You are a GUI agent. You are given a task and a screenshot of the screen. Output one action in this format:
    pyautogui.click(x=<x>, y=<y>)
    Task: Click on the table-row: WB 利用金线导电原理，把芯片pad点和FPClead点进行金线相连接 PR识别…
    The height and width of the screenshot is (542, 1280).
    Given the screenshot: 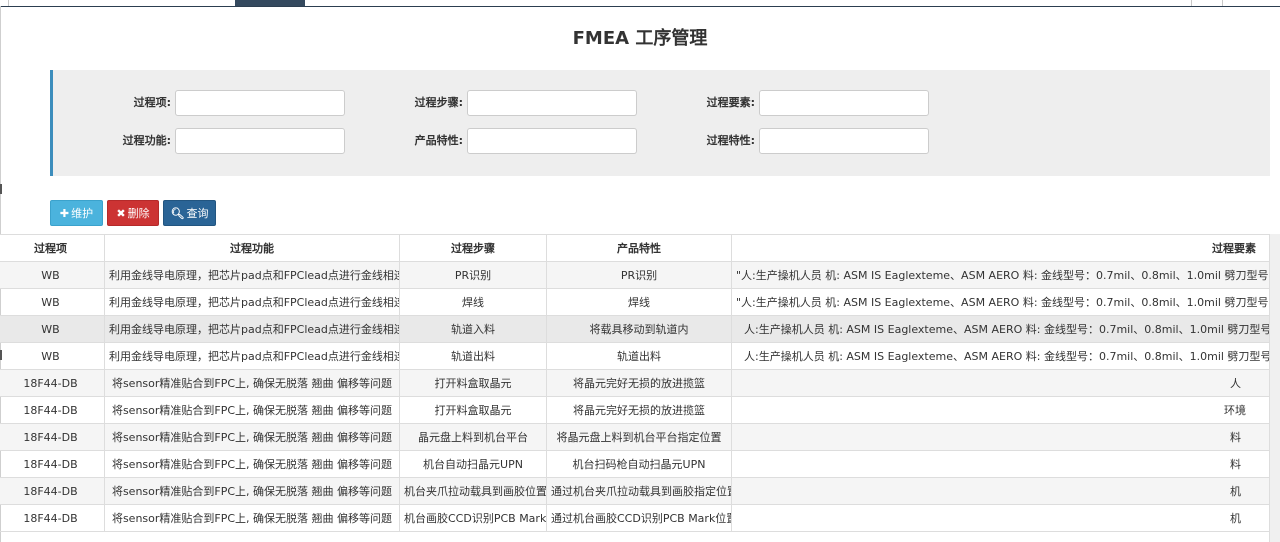 What is the action you would take?
    pyautogui.click(x=640, y=275)
    